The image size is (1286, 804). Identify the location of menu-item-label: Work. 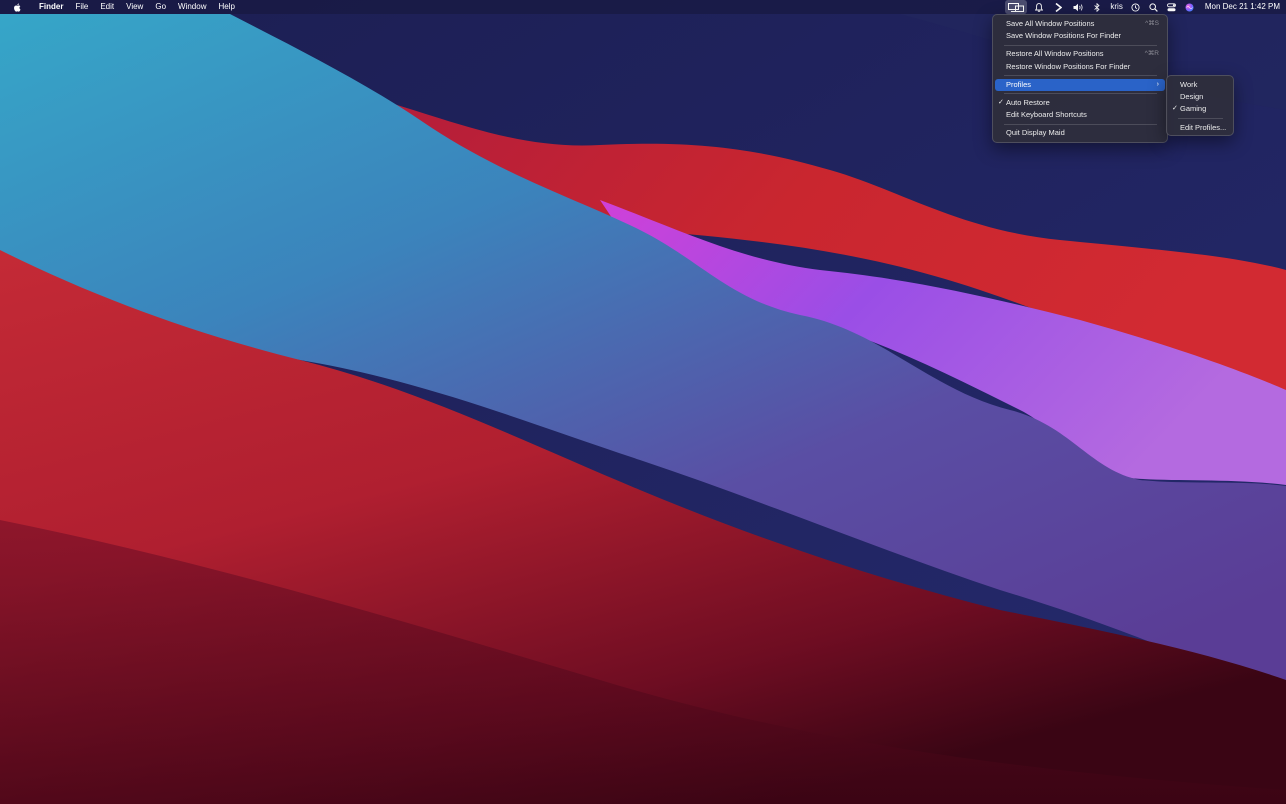
(1189, 84).